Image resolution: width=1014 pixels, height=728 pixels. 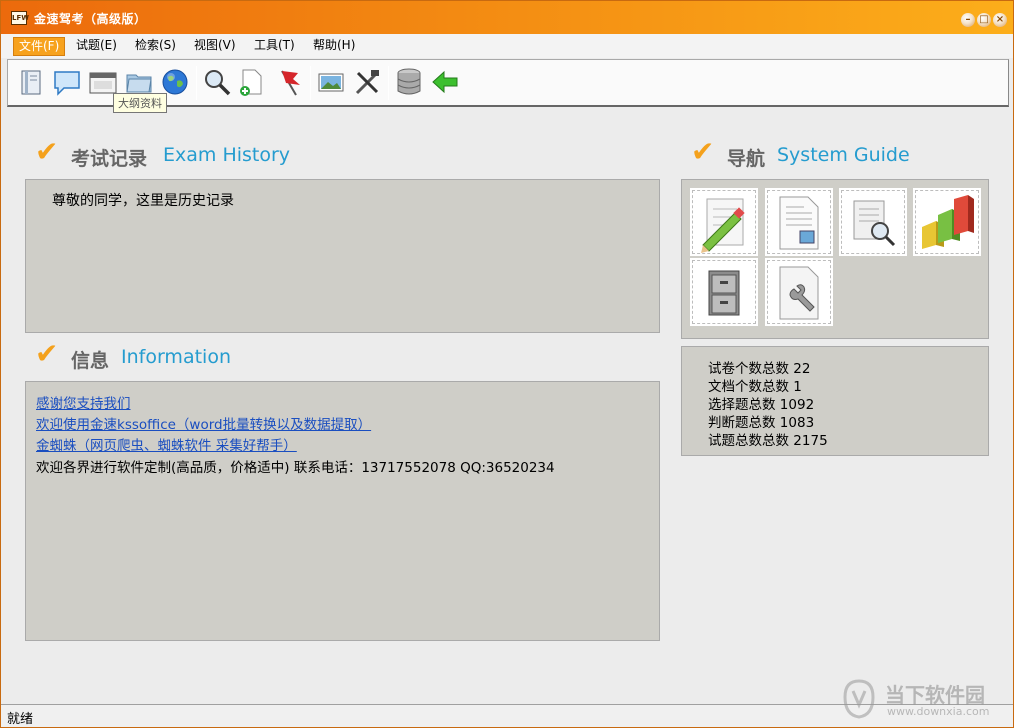 What do you see at coordinates (759, 367) in the screenshot?
I see `stats-paper-count: 试卷个数总数 22` at bounding box center [759, 367].